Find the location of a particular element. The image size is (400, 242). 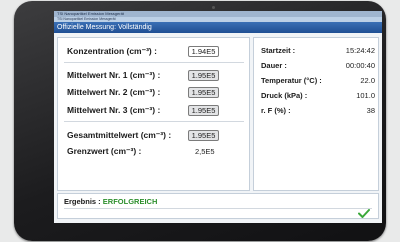

temperature-value: 22.0 is located at coordinates (367, 80).